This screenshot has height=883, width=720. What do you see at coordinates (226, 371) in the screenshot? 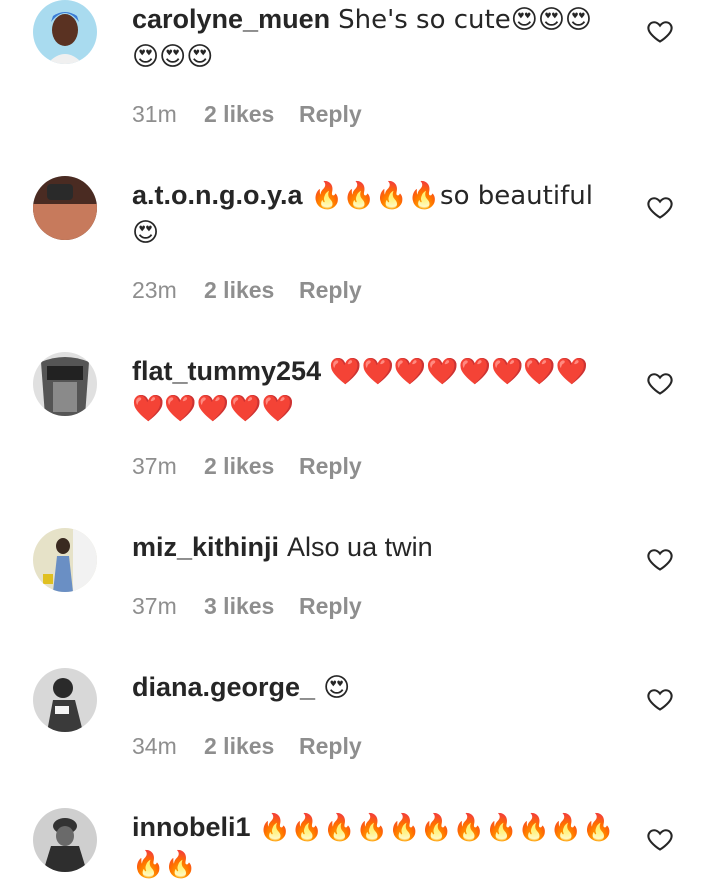
I see `comment-username: flat_tummy254` at bounding box center [226, 371].